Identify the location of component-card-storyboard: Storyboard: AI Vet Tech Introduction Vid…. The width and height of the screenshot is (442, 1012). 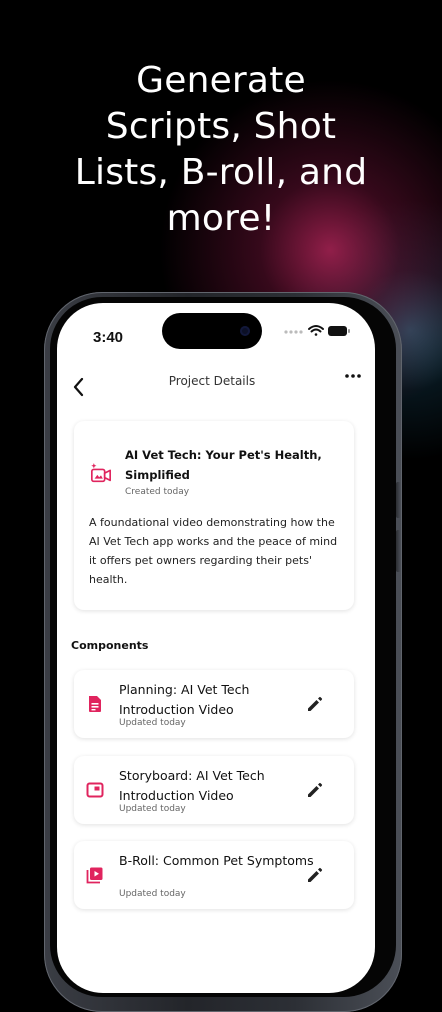
(214, 790).